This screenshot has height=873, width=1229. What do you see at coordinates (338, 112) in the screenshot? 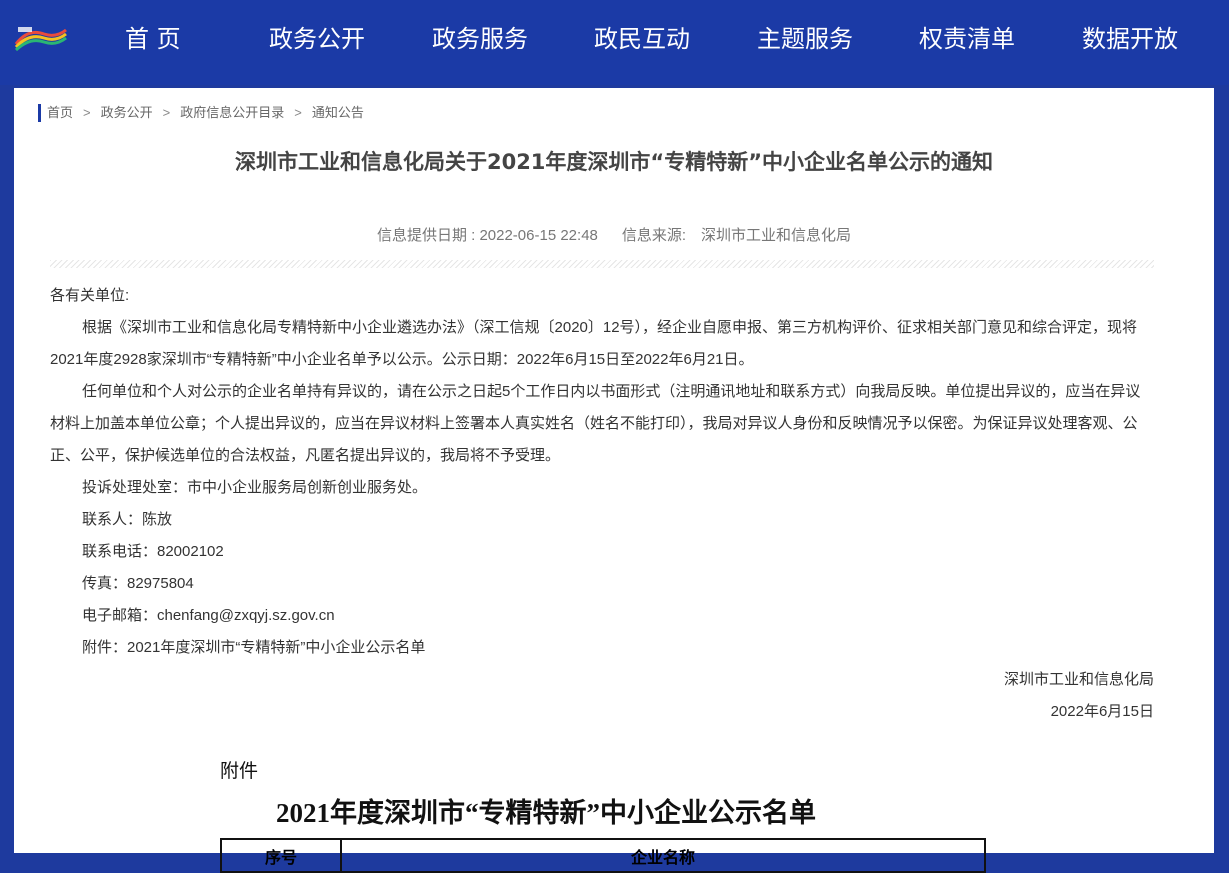
I see `breadcrumb-notices: 通知公告` at bounding box center [338, 112].